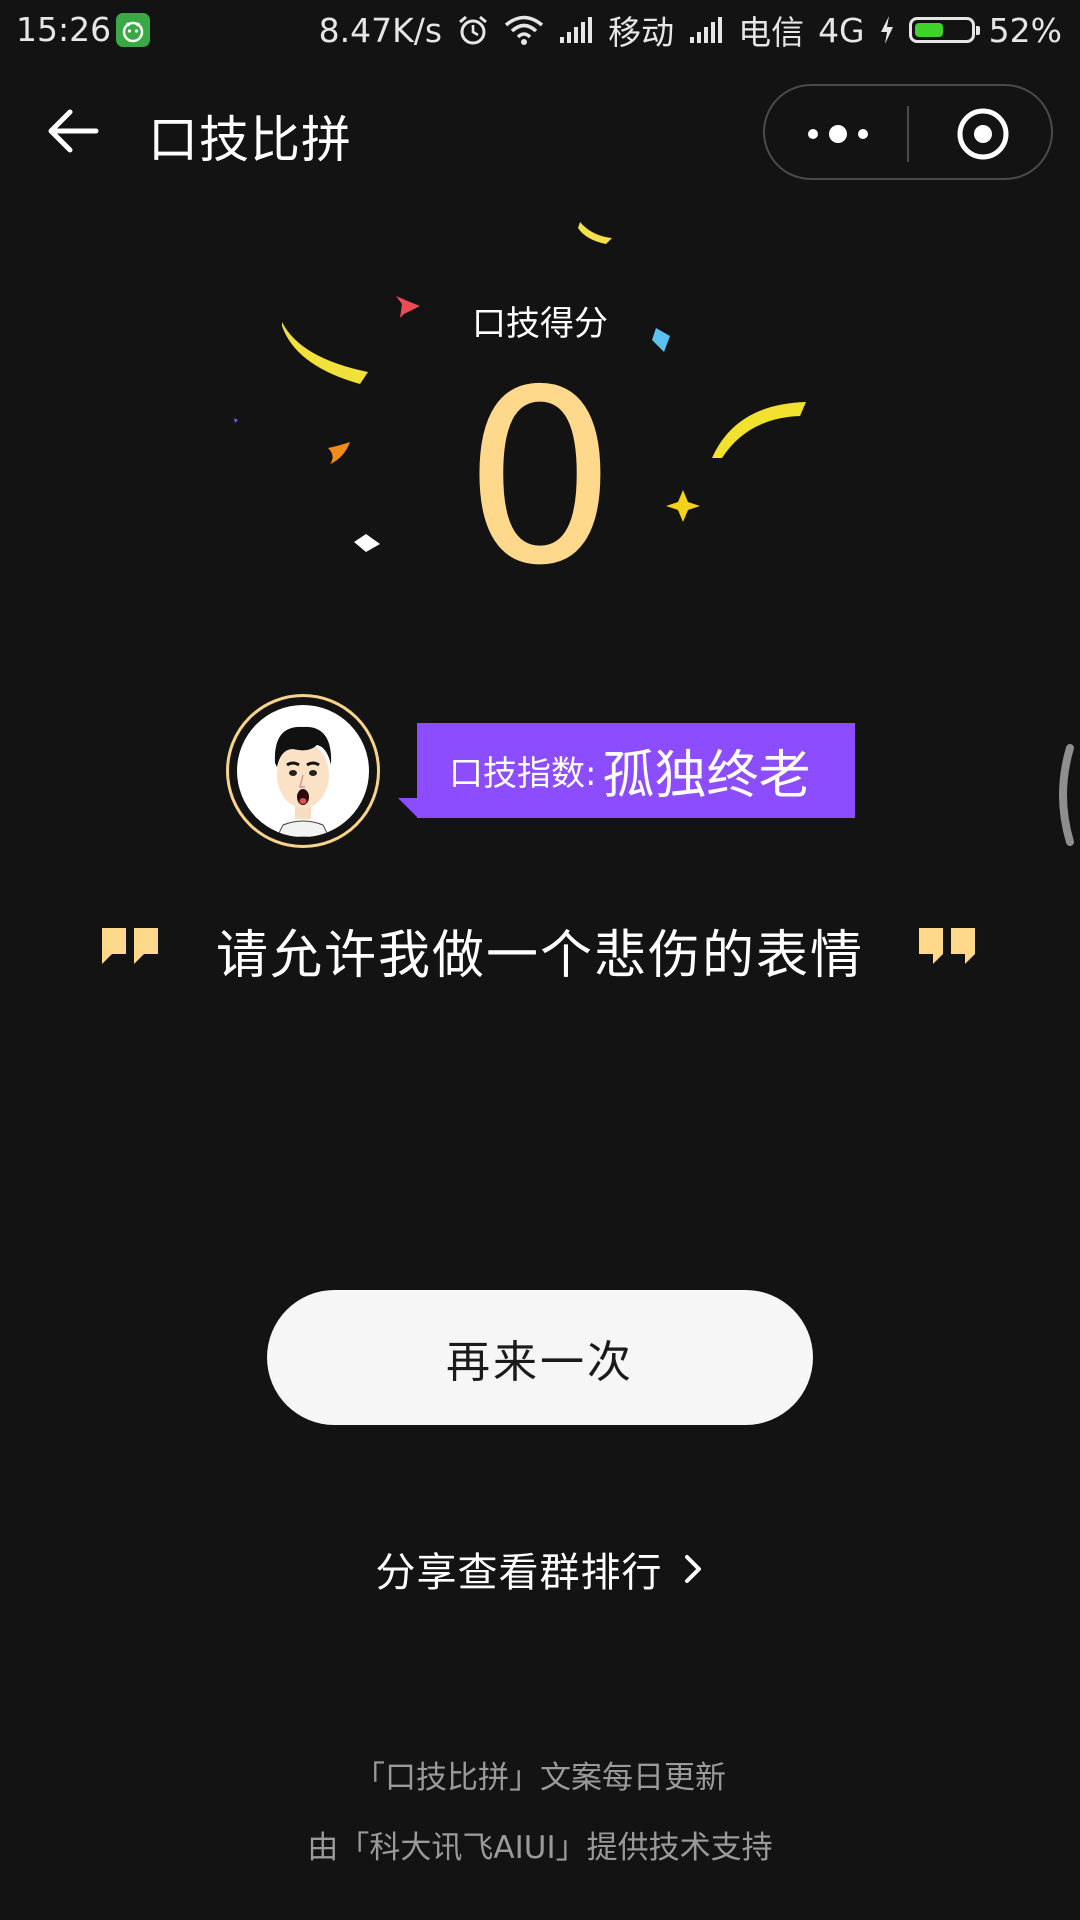 Image resolution: width=1080 pixels, height=1920 pixels. What do you see at coordinates (947, 946) in the screenshot?
I see `close-quote-icon` at bounding box center [947, 946].